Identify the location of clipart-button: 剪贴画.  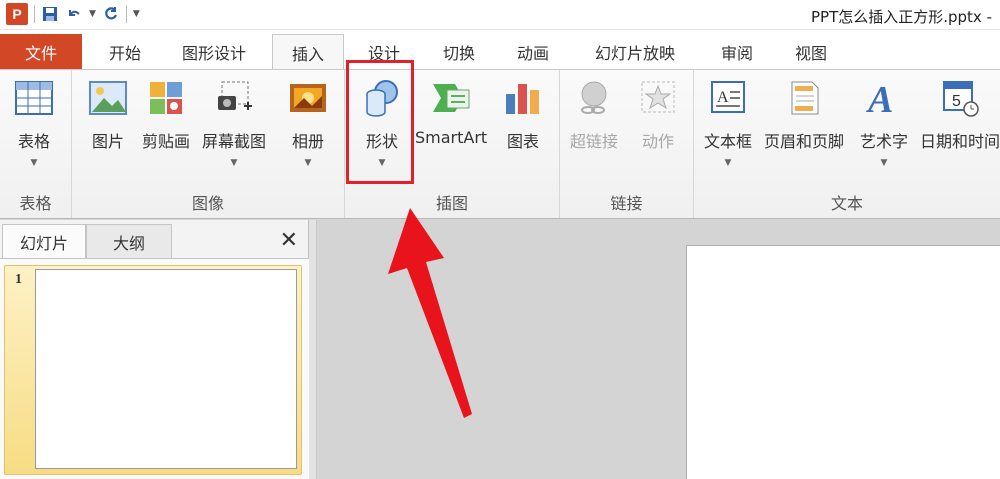
(166, 115).